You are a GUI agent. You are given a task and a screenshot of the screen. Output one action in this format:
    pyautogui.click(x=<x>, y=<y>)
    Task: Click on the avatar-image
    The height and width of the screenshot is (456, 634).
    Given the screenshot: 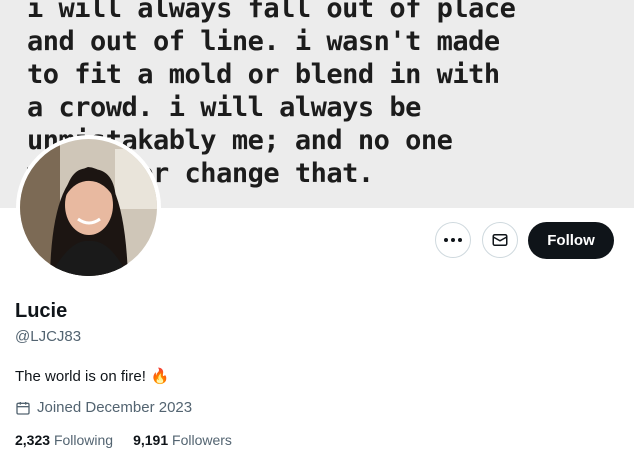 What is the action you would take?
    pyautogui.click(x=88, y=207)
    